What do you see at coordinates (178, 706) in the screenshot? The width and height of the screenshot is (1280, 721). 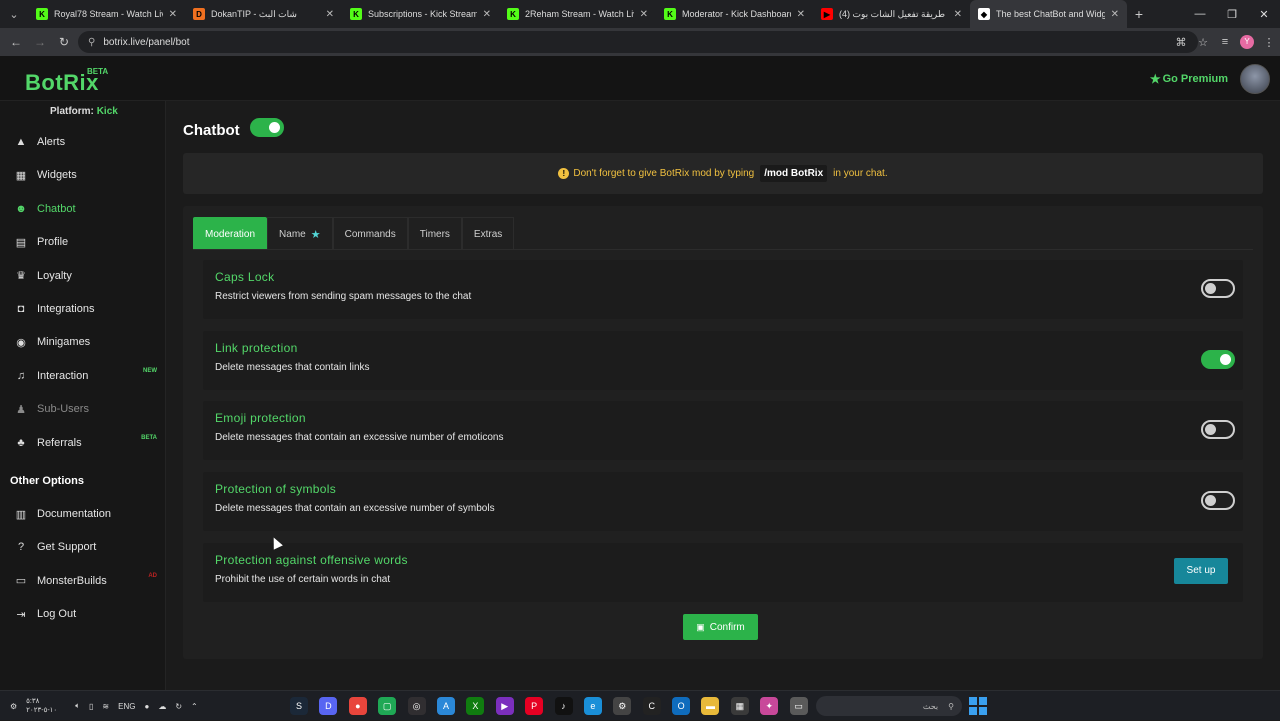 I see `sync-icon: ↻` at bounding box center [178, 706].